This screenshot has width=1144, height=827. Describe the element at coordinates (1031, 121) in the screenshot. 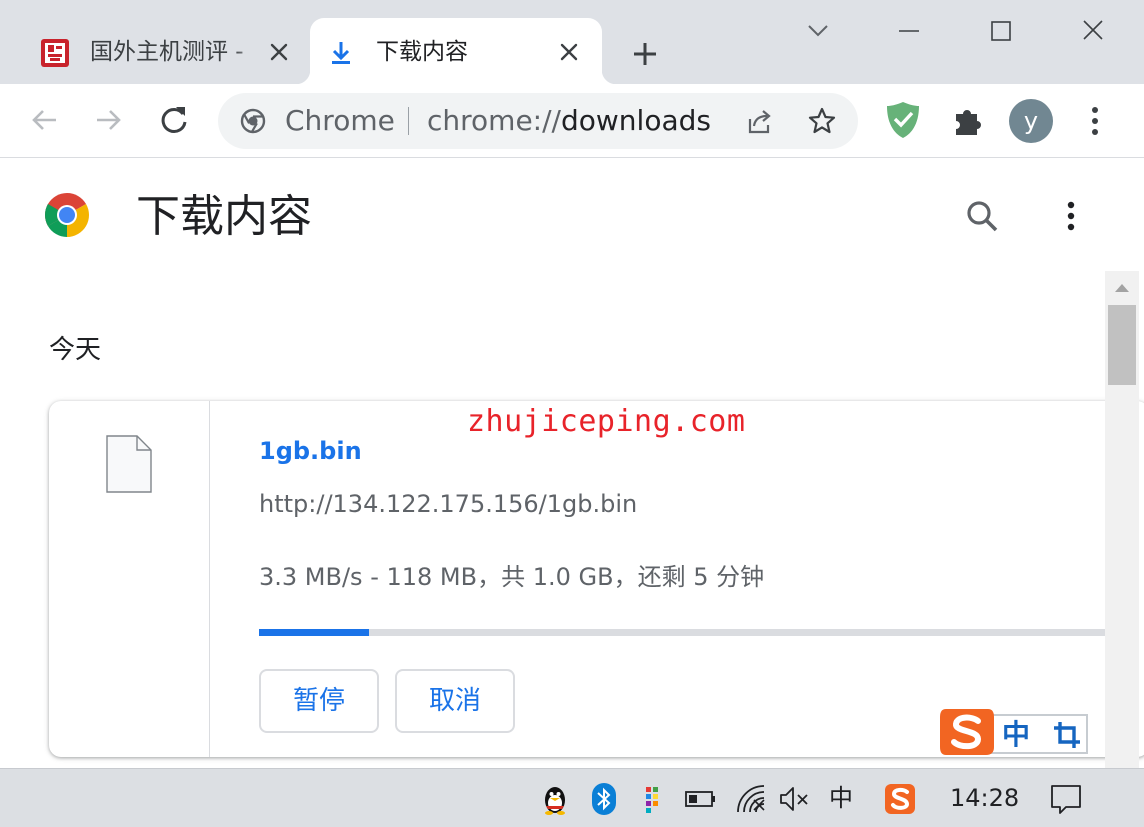

I see `profile-avatar: y` at that location.